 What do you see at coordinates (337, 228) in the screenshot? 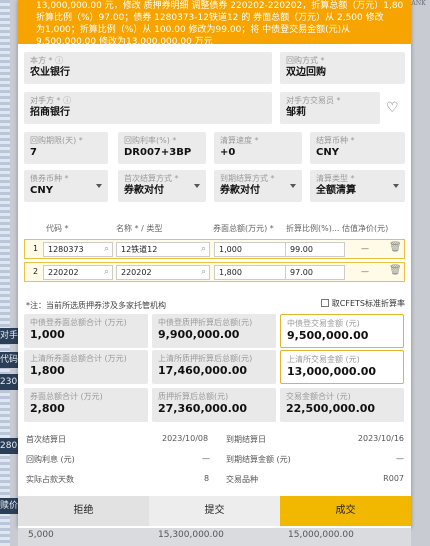
I see `column-header-ratio: 折算比例(%)... 估值净价(元)` at bounding box center [337, 228].